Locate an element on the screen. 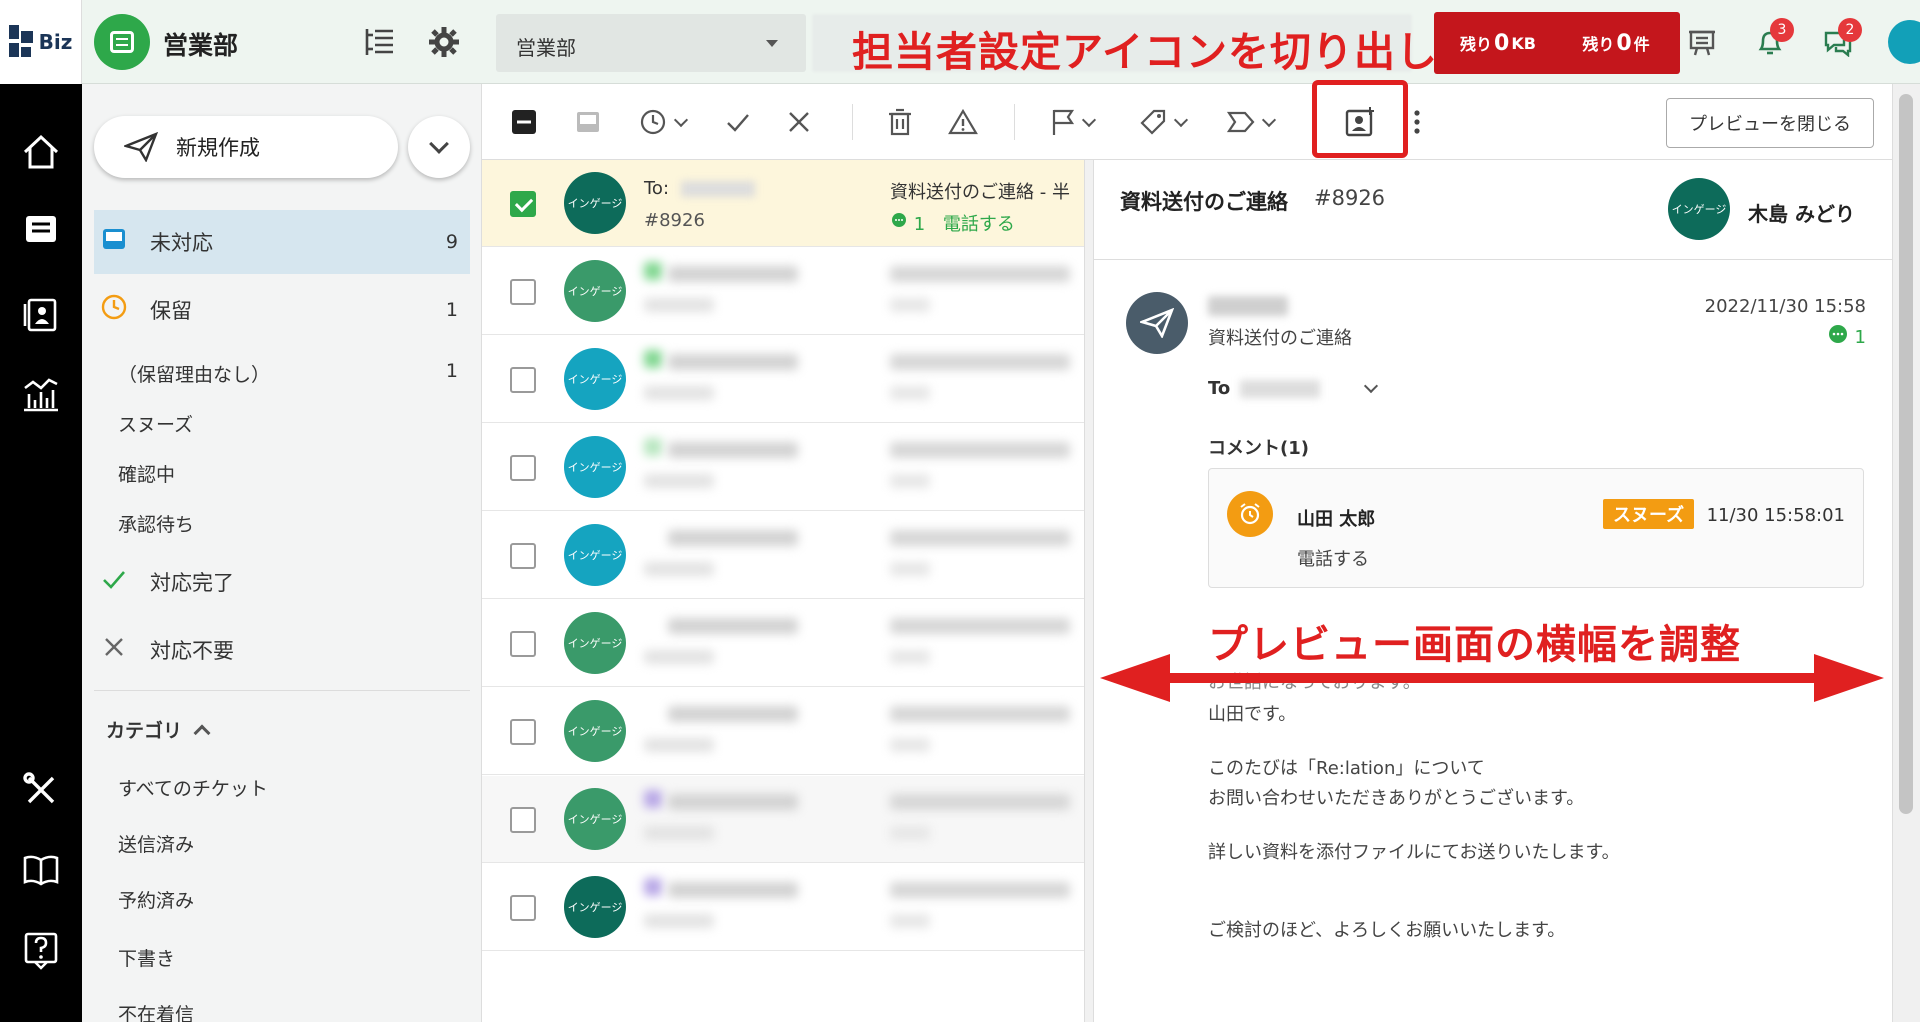 This screenshot has width=1920, height=1022. chat-icon: 2 is located at coordinates (1840, 40).